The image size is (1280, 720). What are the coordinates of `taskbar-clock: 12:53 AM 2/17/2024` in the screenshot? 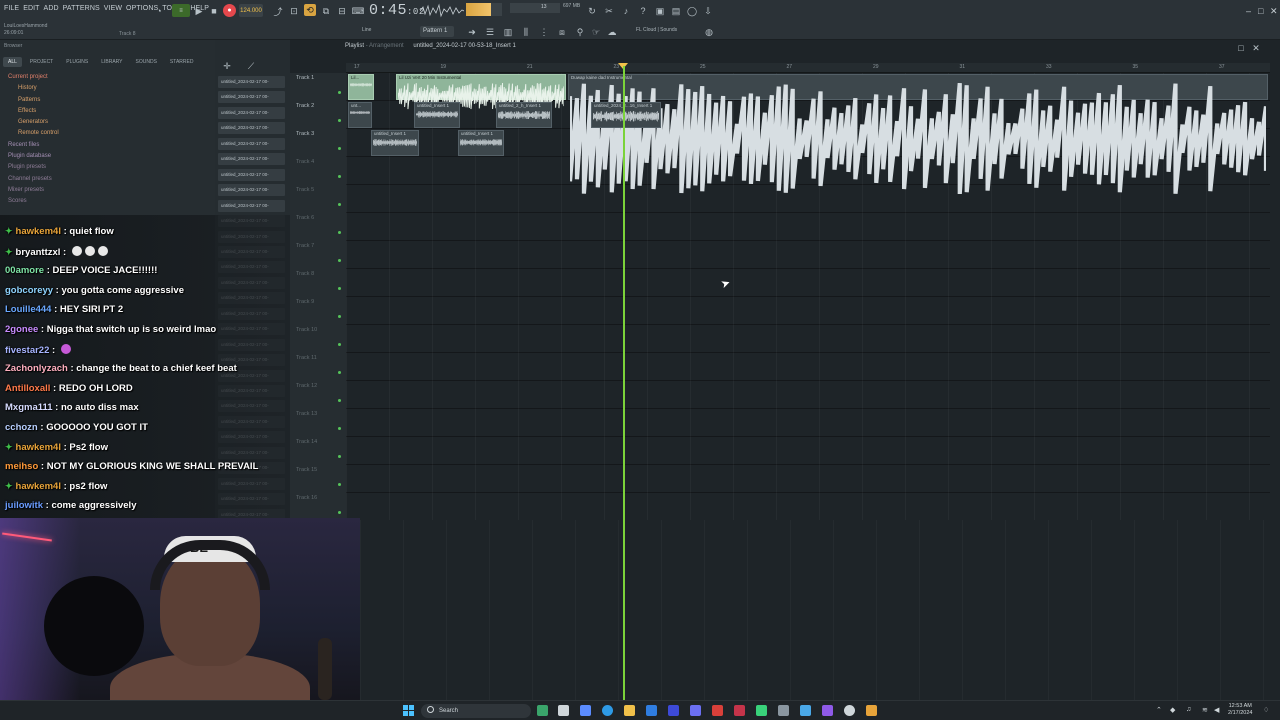 It's located at (1240, 710).